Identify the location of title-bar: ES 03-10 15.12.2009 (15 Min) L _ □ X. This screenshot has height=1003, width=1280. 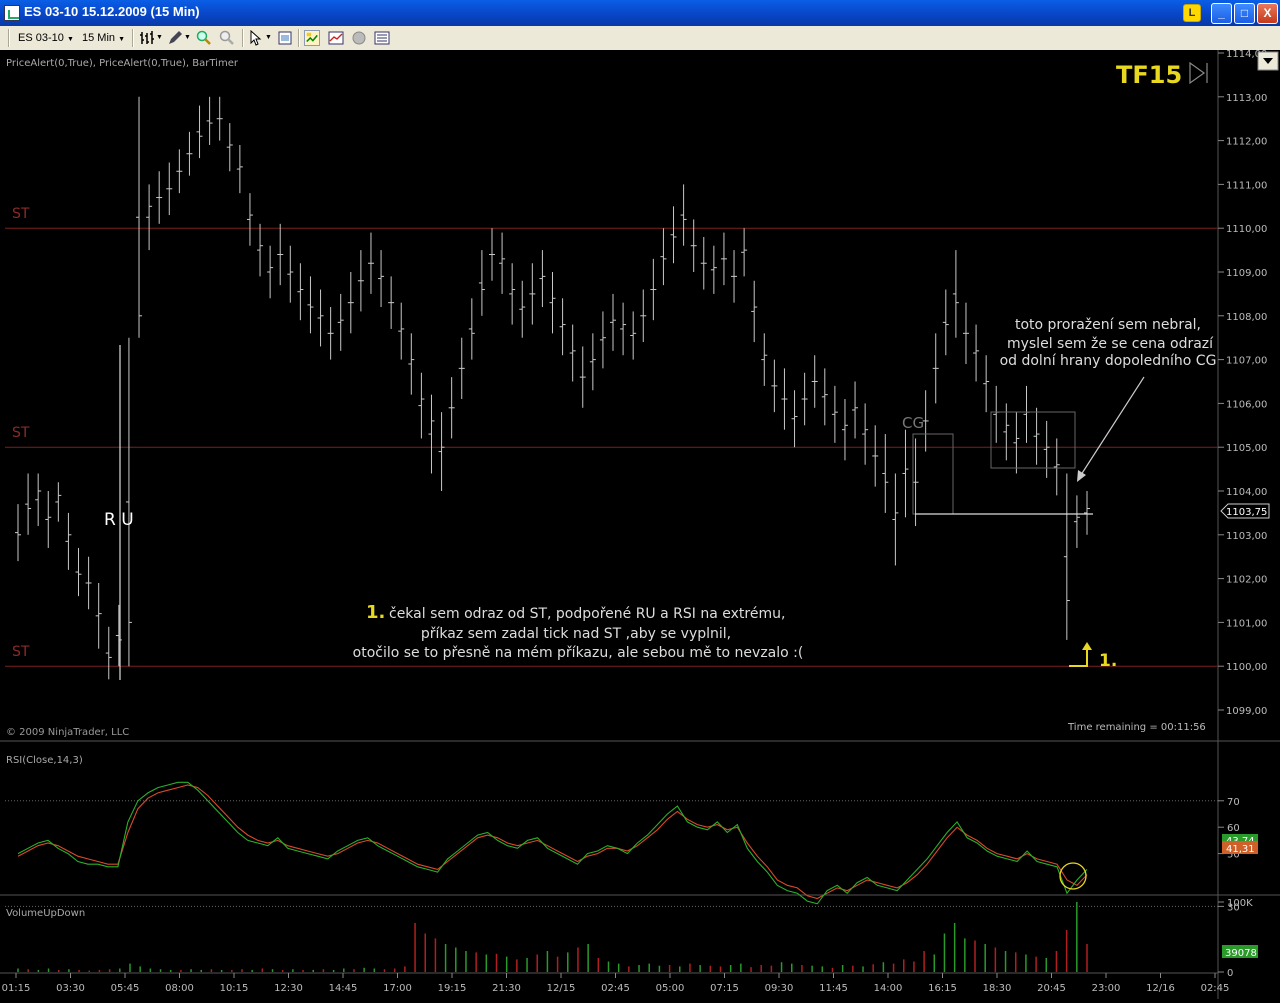
(640, 13).